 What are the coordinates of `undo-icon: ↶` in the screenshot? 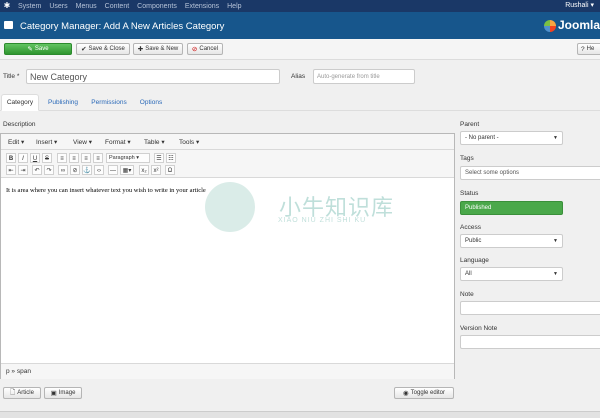 It's located at (37, 170).